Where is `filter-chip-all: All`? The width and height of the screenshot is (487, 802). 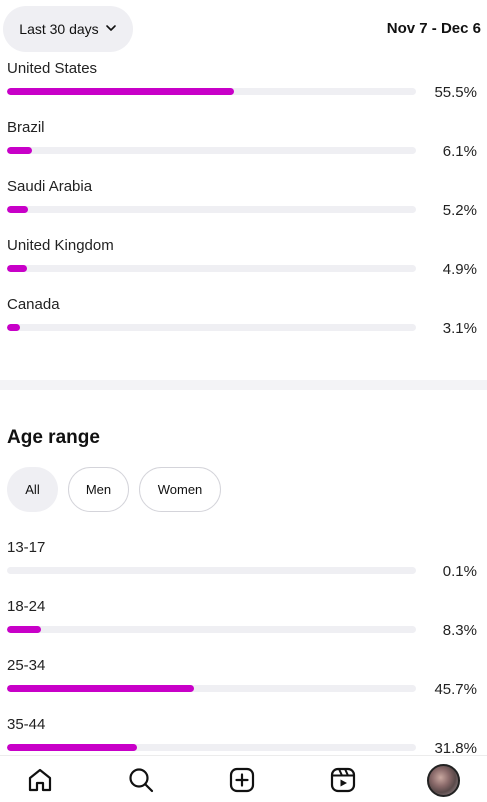 filter-chip-all: All is located at coordinates (32, 489).